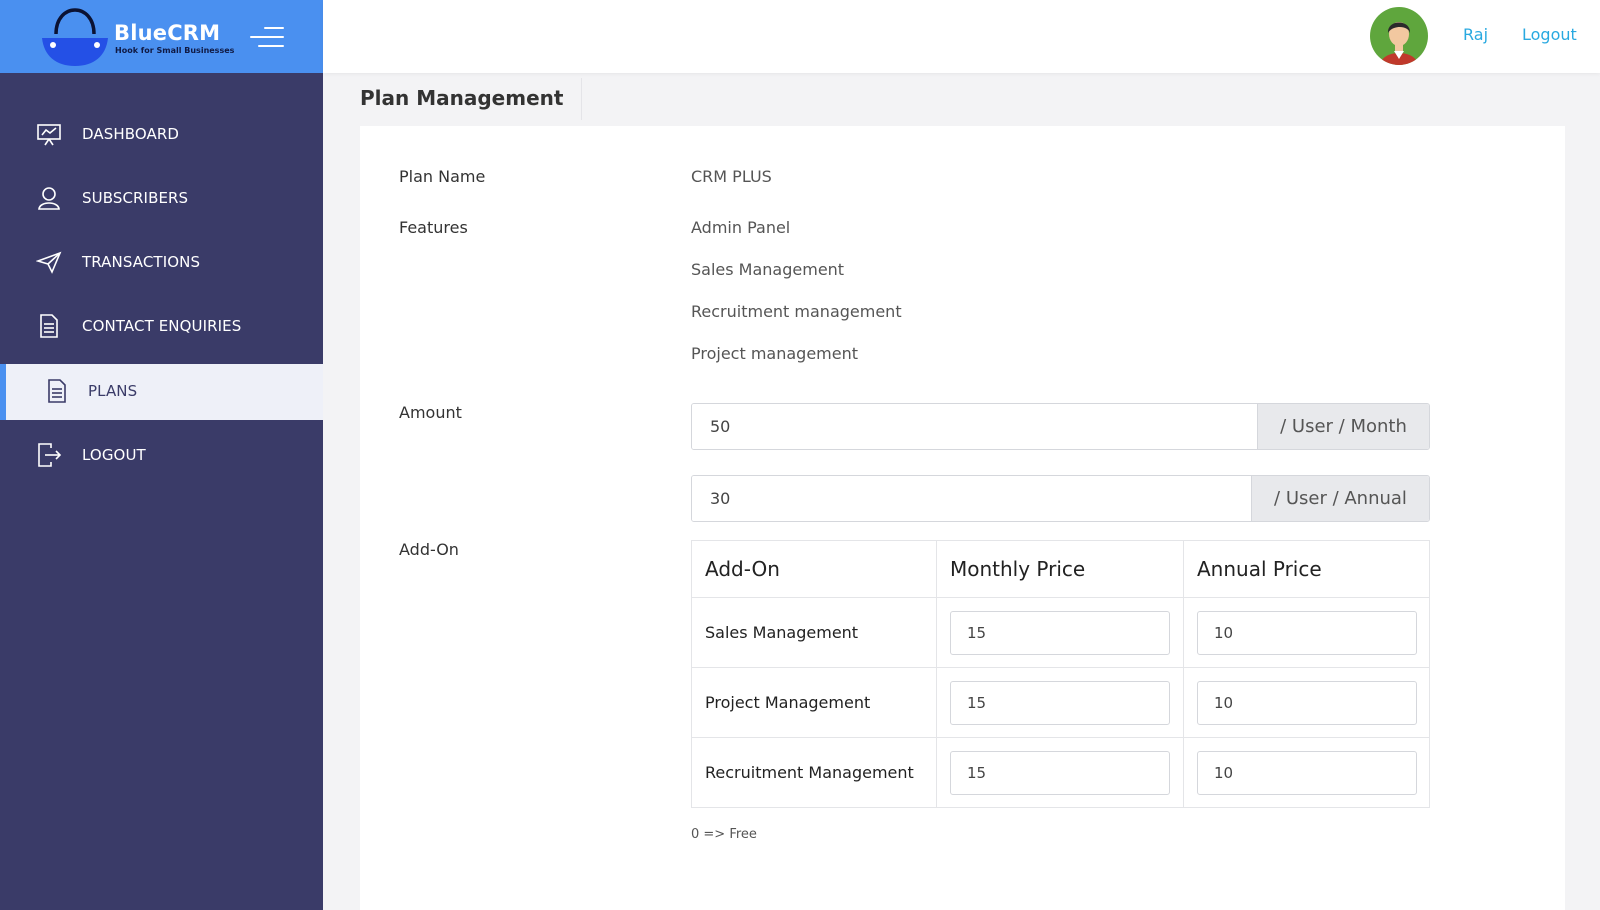 This screenshot has height=910, width=1600. Describe the element at coordinates (1340, 498) in the screenshot. I see `annual-amount-suffix: / User / Annual` at that location.